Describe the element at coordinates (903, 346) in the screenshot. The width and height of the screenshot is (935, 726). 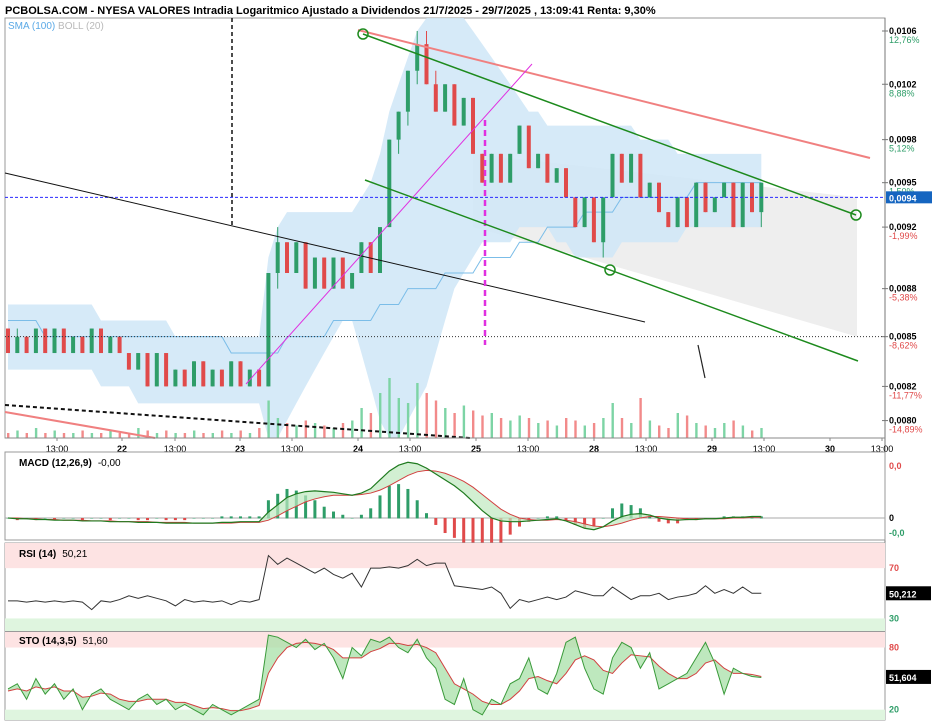
I see `price-pct-label: -8,62%` at that location.